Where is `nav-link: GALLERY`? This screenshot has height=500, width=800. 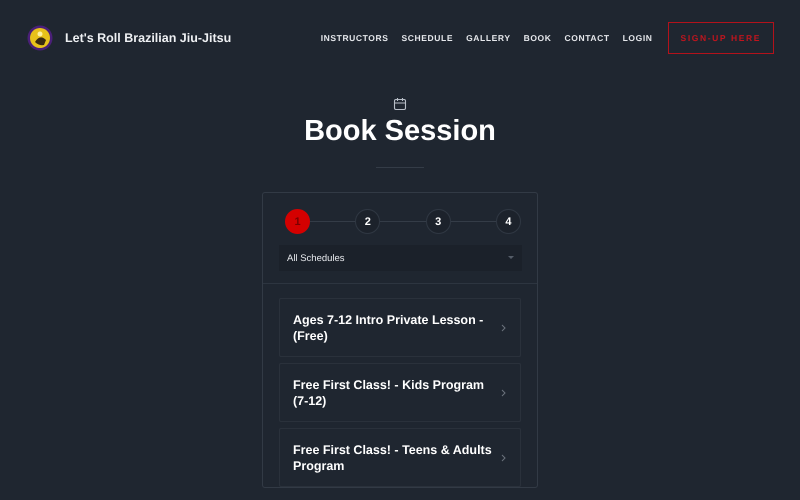
nav-link: GALLERY is located at coordinates (488, 38).